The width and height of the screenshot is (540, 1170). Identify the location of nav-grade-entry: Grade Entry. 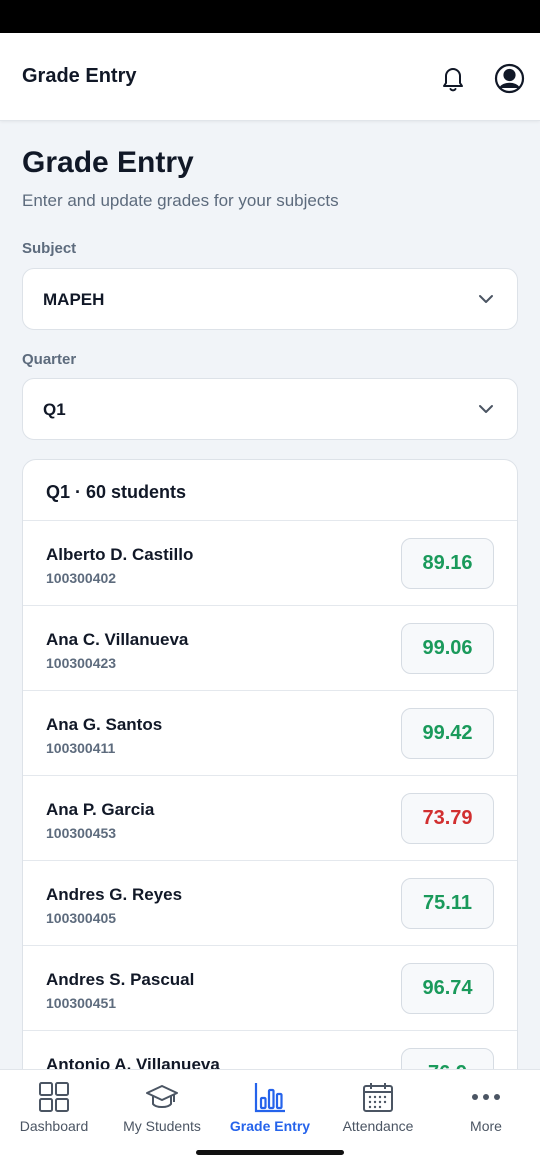
(270, 1110).